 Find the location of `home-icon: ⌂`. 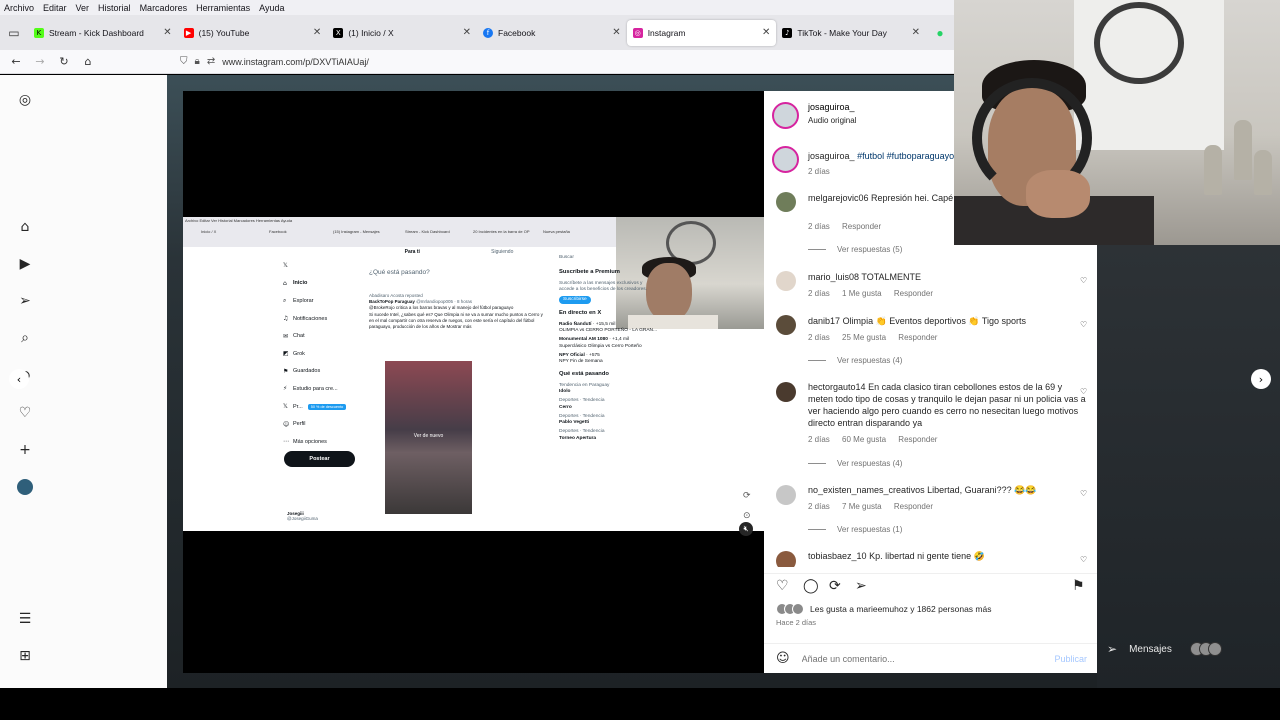

home-icon: ⌂ is located at coordinates (25, 227).